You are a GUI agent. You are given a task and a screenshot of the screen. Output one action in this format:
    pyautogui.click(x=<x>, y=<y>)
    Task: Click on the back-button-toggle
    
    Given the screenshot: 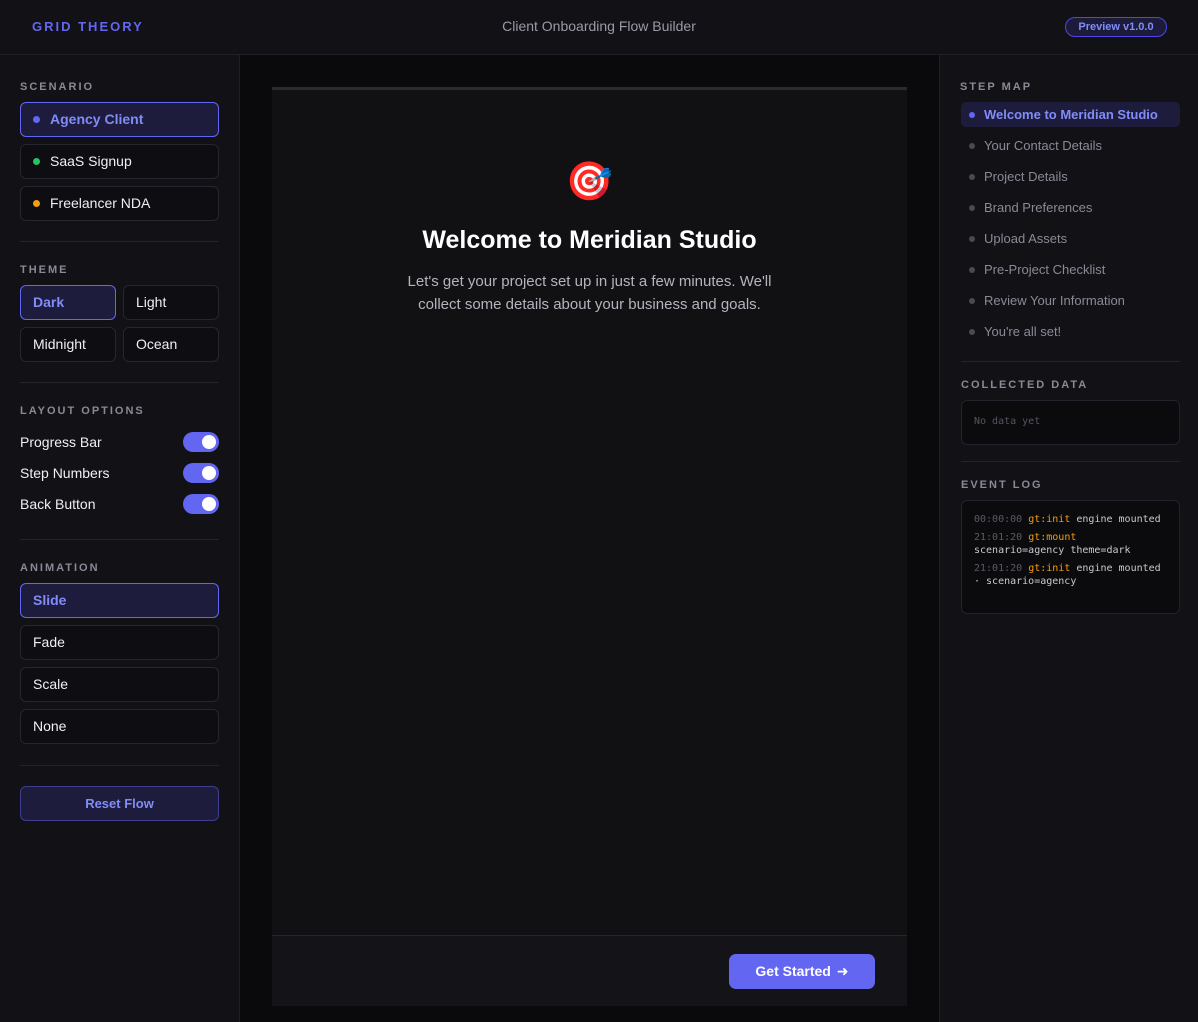 What is the action you would take?
    pyautogui.click(x=201, y=504)
    